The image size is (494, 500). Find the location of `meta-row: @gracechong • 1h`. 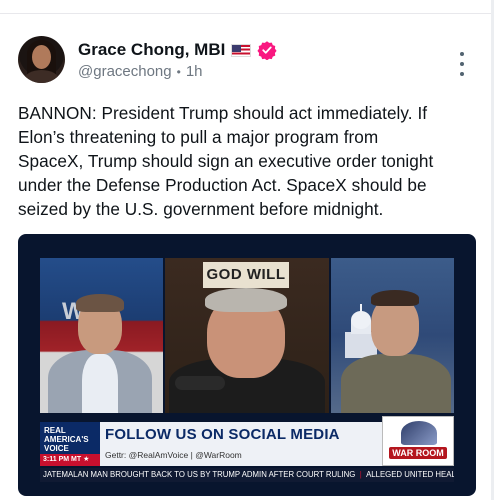

meta-row: @gracechong • 1h is located at coordinates (140, 71).